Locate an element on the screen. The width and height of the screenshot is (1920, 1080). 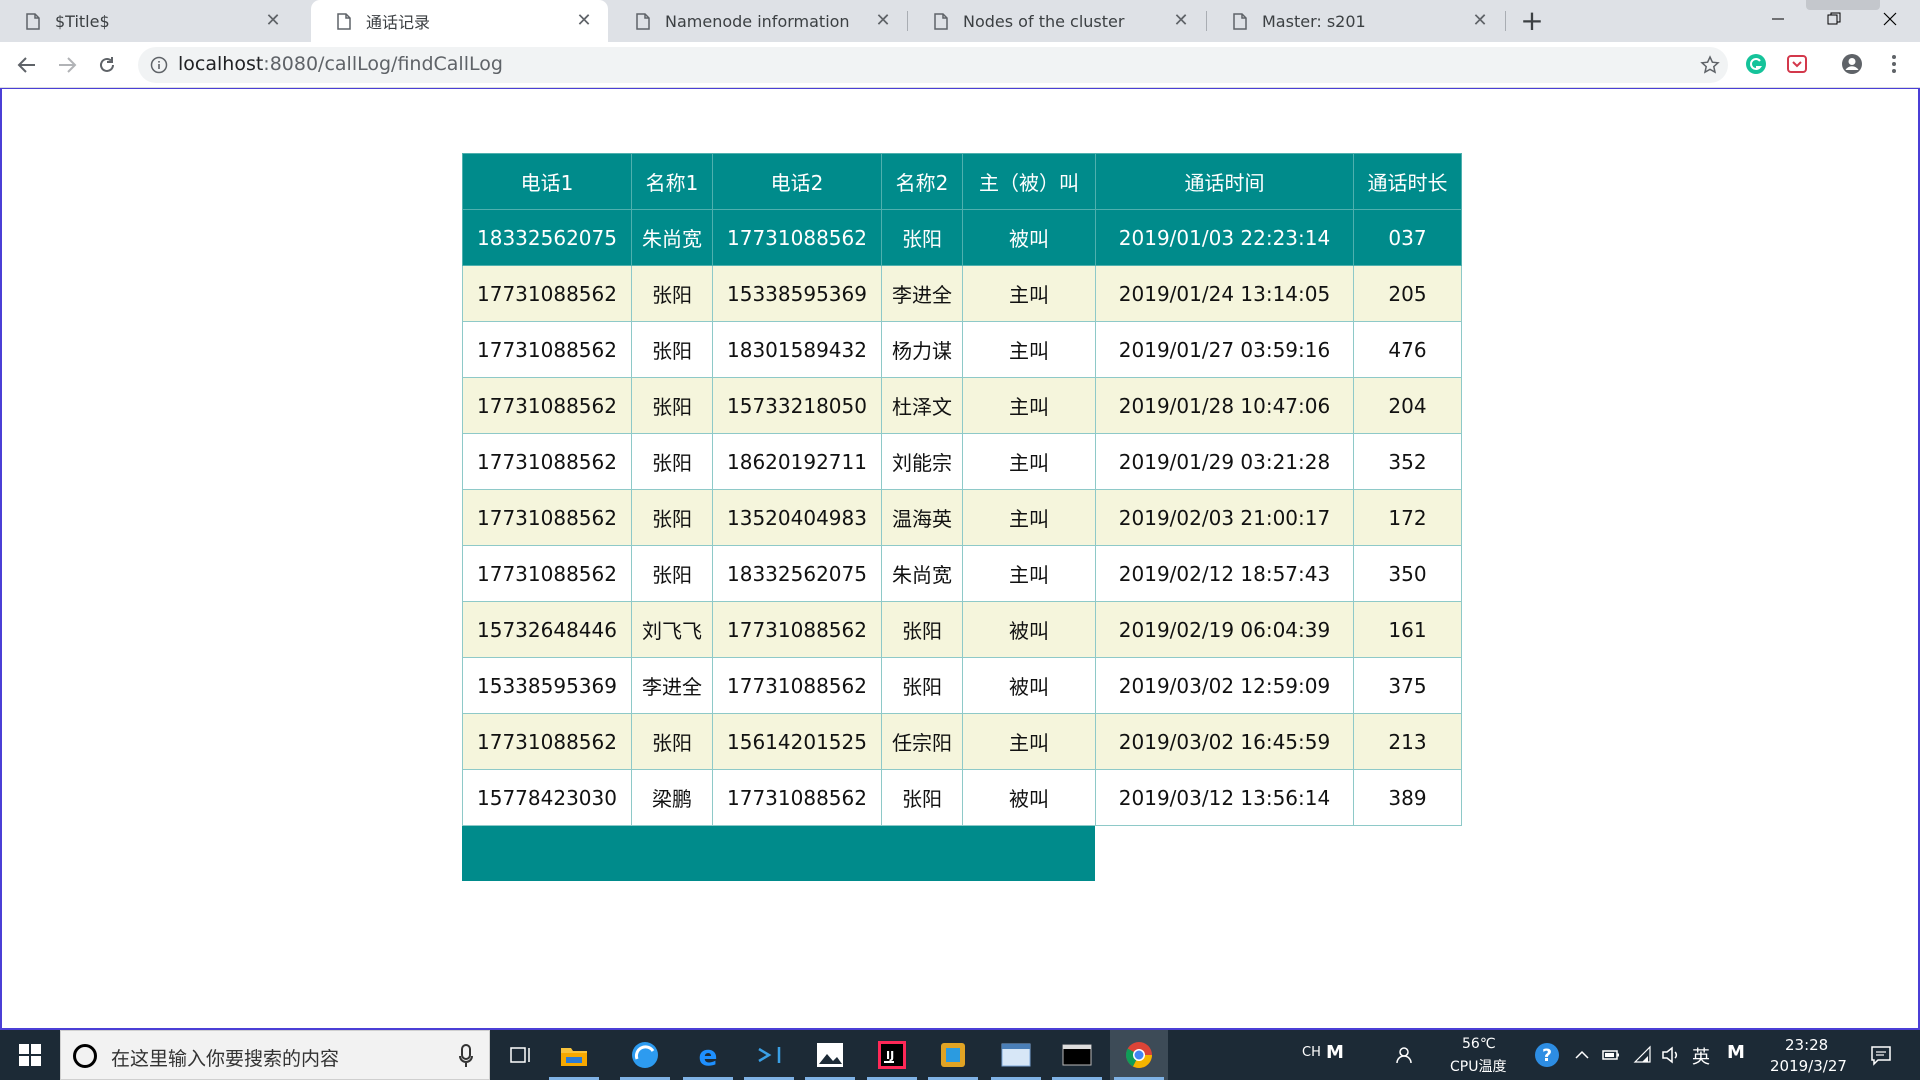
taskbar-app-browser-round is located at coordinates (645, 1055).